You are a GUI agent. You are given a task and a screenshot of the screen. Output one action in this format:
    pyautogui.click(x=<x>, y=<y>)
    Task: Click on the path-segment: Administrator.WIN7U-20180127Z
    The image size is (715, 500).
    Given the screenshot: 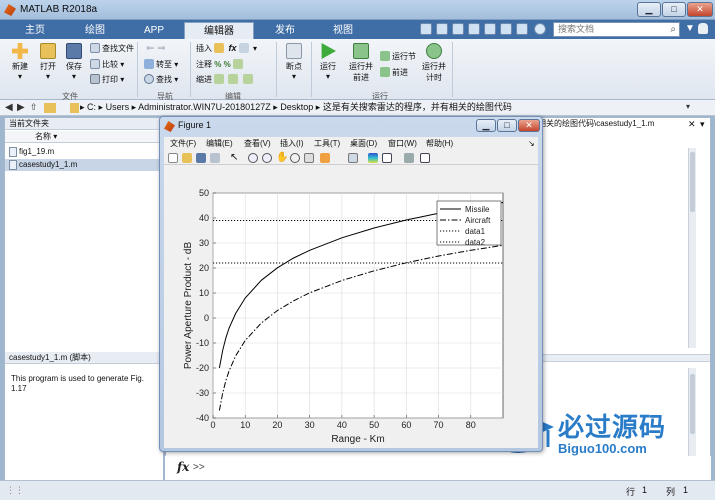 What is the action you would take?
    pyautogui.click(x=204, y=107)
    